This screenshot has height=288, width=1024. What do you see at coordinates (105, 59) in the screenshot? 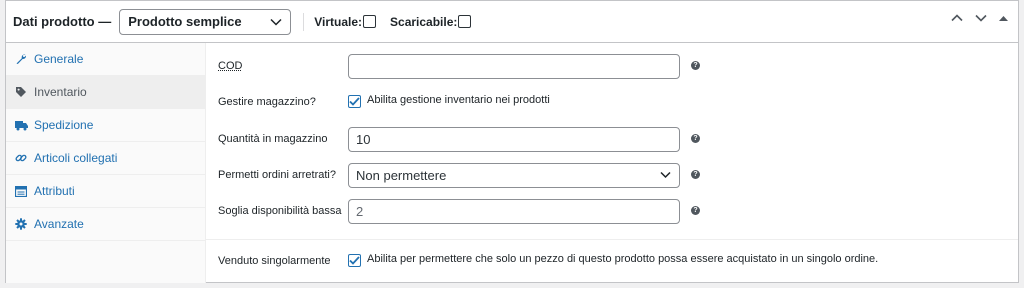
I see `tab-generale: Generale` at bounding box center [105, 59].